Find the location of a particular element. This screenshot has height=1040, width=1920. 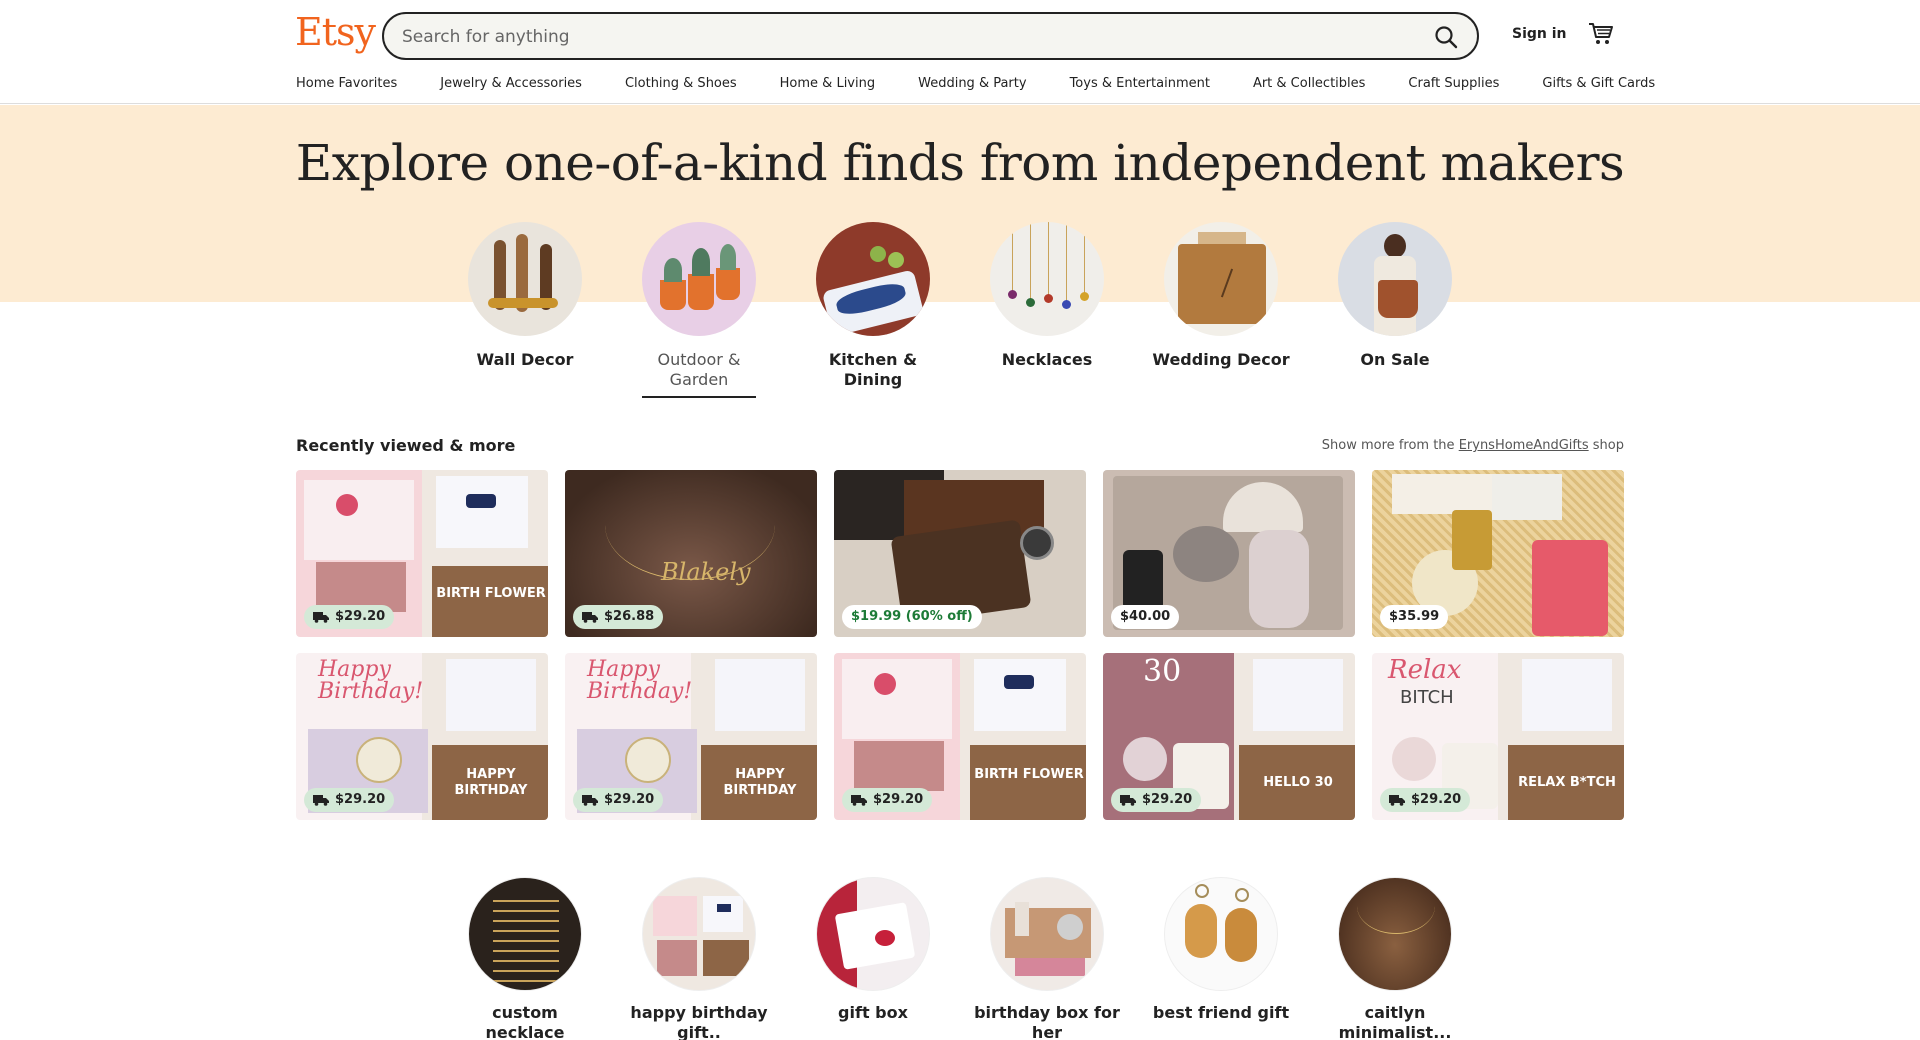

category-label: Wall Decor is located at coordinates (525, 359).